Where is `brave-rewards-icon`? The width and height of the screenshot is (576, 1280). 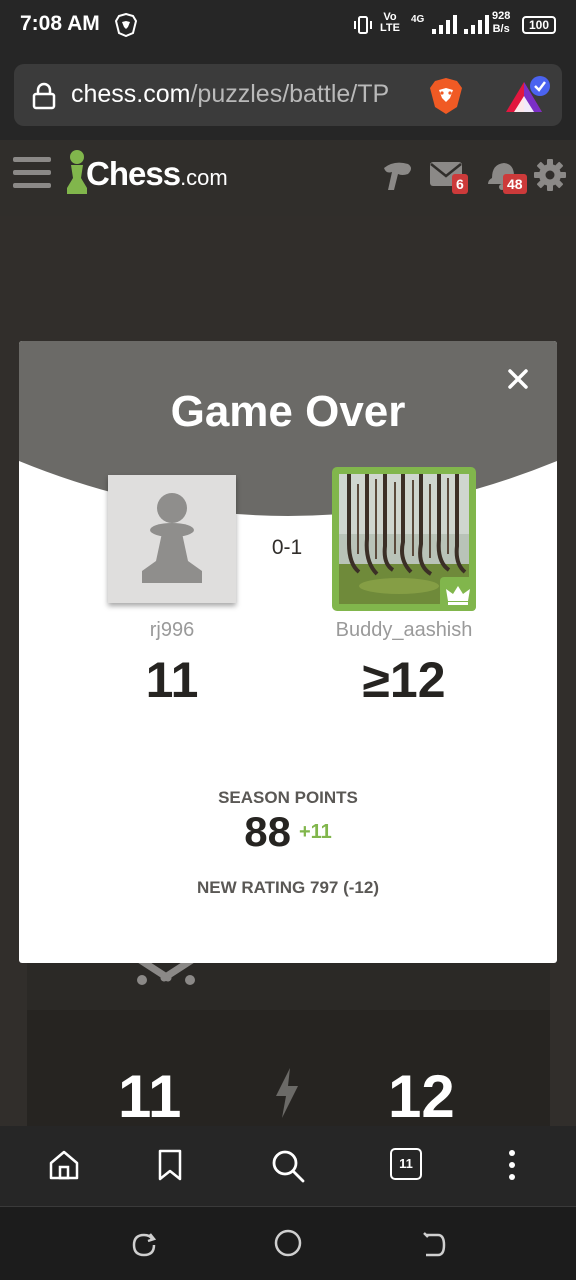 brave-rewards-icon is located at coordinates (528, 96).